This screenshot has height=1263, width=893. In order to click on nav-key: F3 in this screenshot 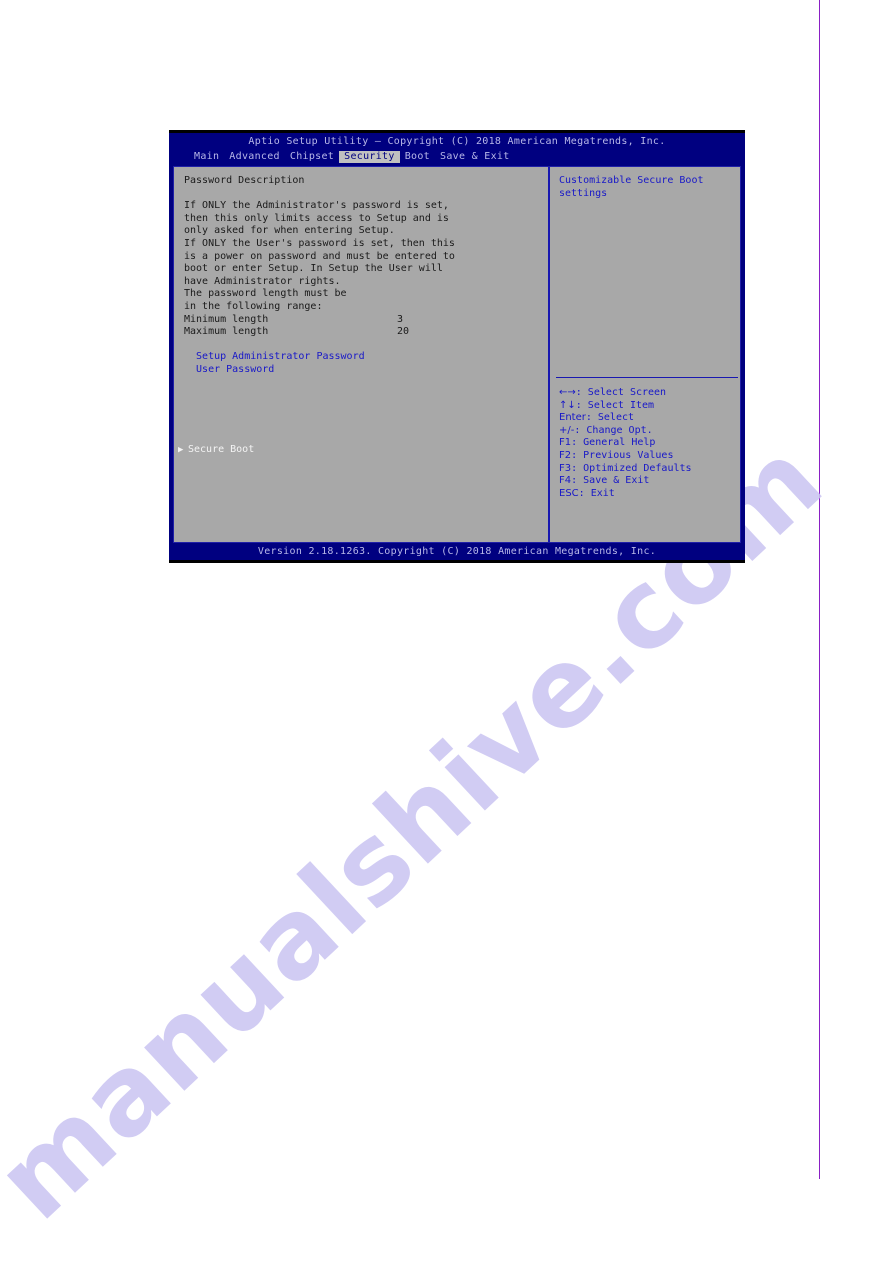, I will do `click(565, 468)`.